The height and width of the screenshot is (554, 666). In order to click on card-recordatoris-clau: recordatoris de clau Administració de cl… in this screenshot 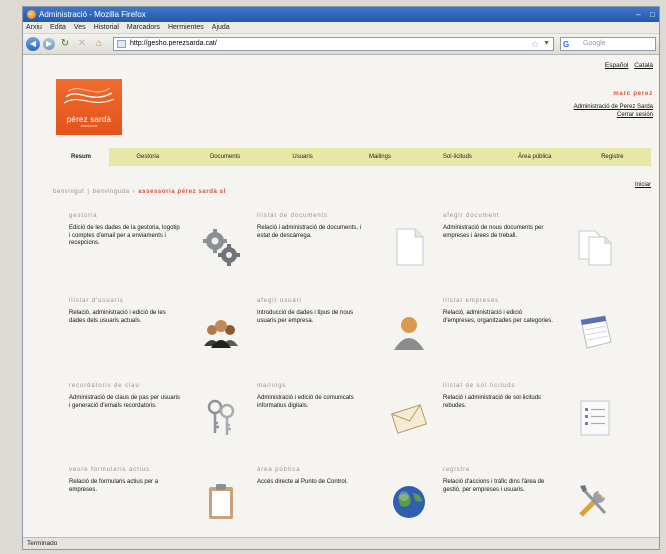, I will do `click(155, 422)`.